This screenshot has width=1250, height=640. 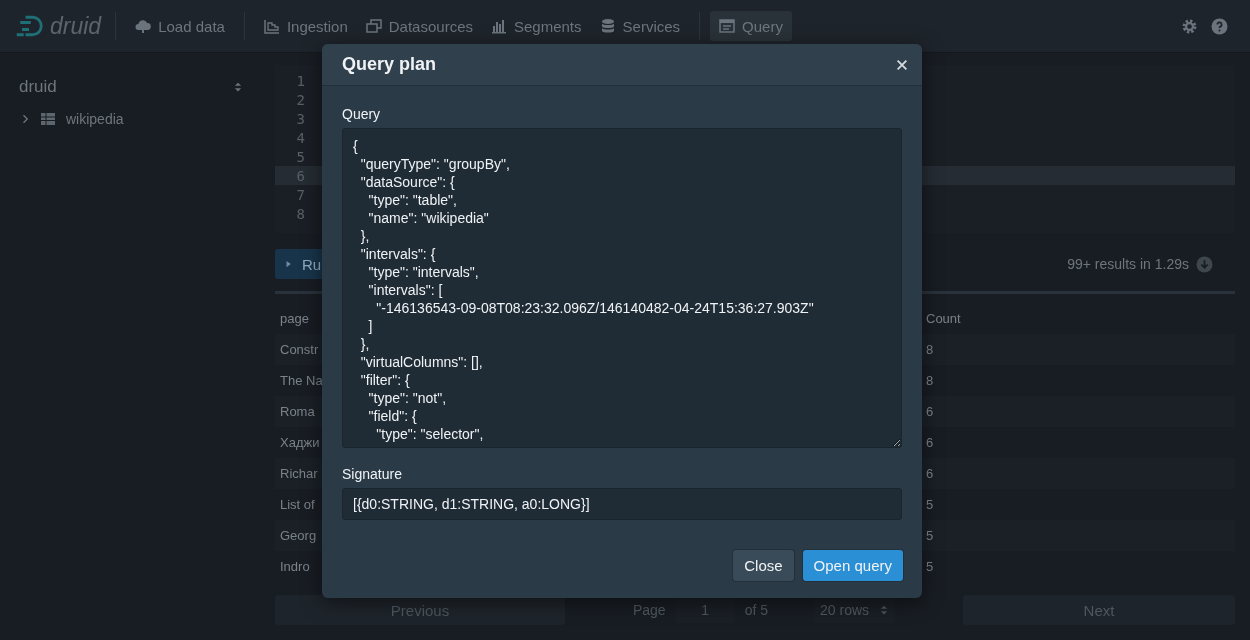 I want to click on dialog-title: Query plan, so click(x=389, y=64).